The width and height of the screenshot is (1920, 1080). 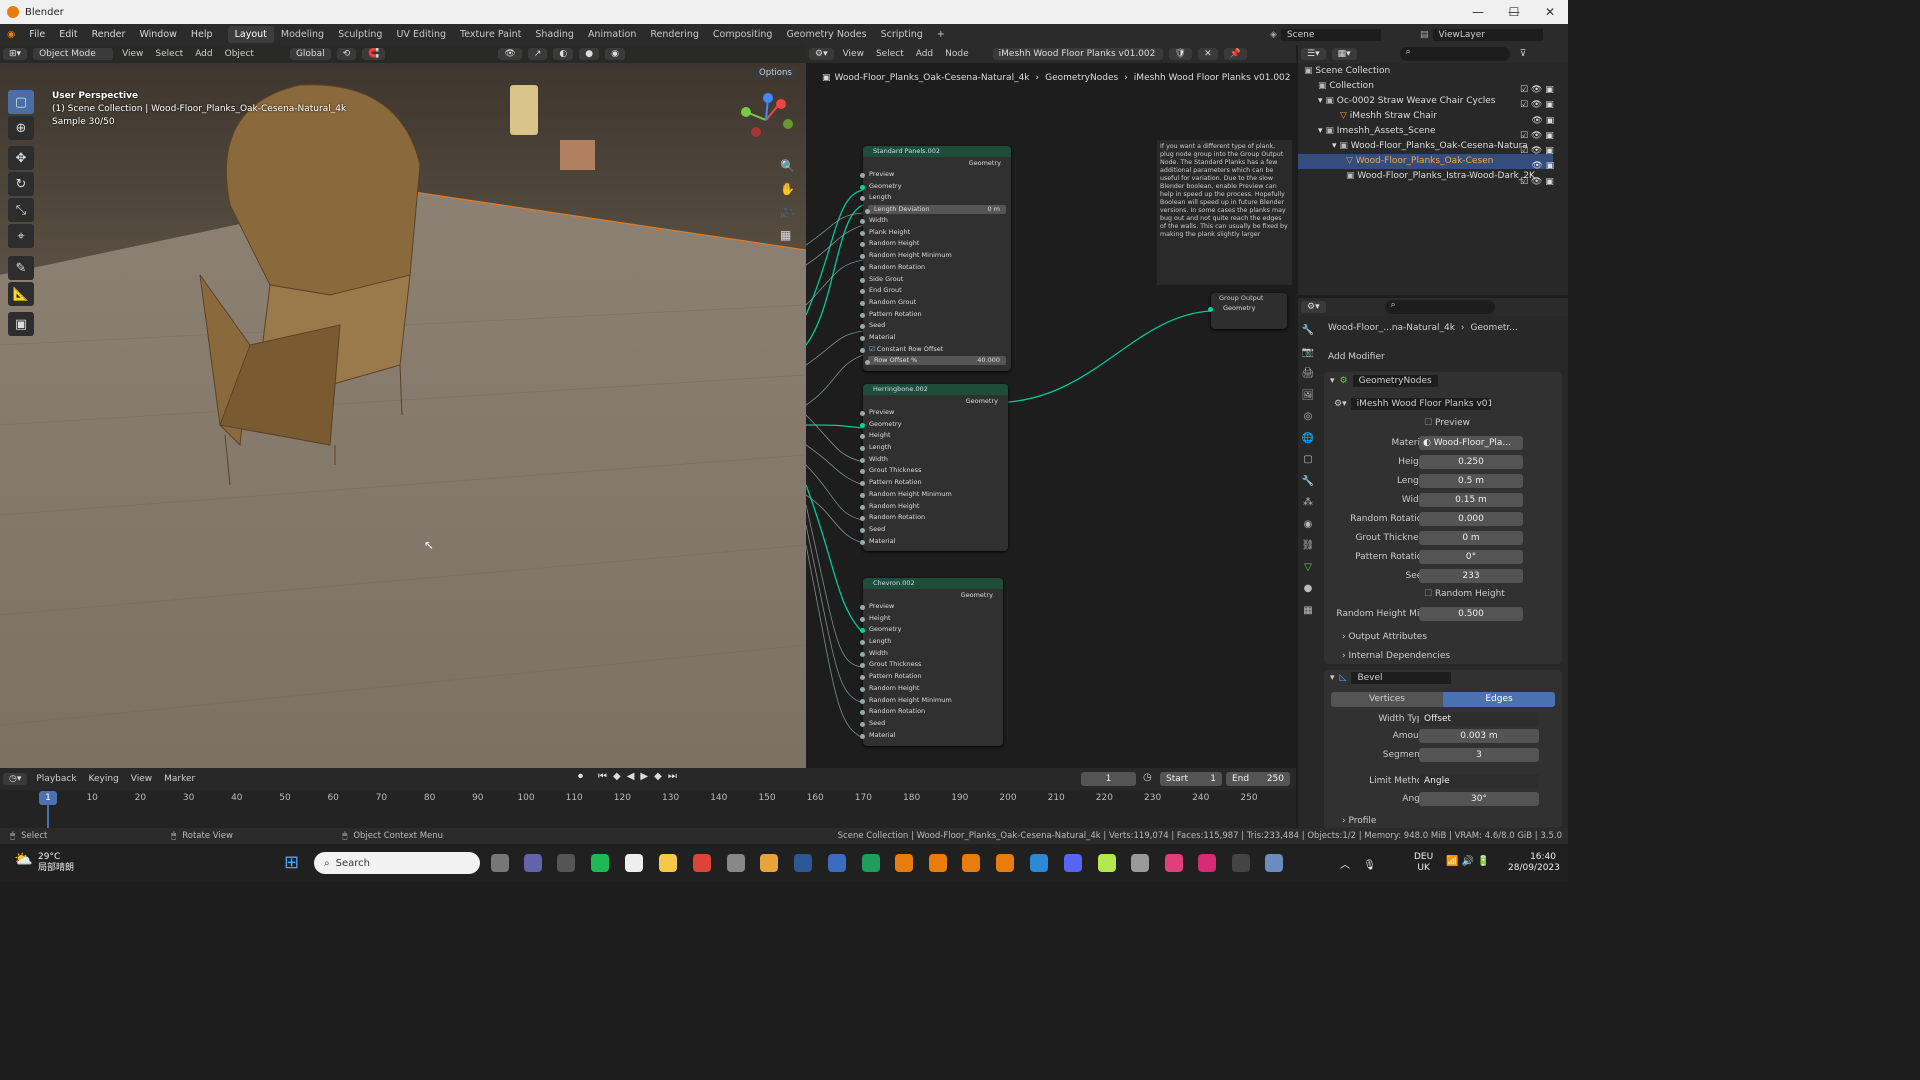 I want to click on rotate-tool-icon: ↻, so click(x=21, y=184).